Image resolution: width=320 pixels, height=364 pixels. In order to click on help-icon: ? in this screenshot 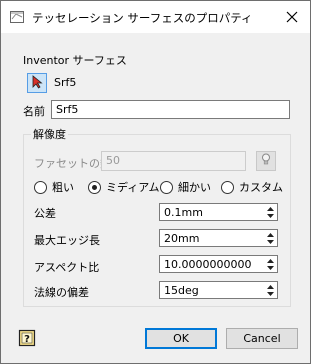, I will do `click(27, 339)`.